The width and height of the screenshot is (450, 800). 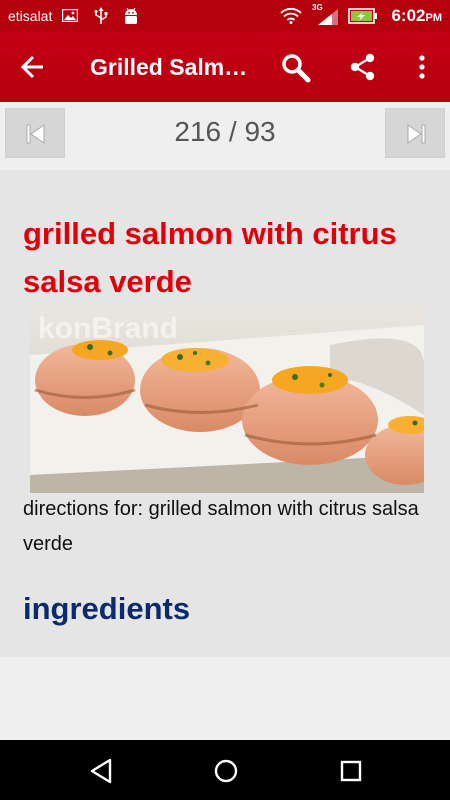 I want to click on next-recipe-button, so click(x=415, y=133).